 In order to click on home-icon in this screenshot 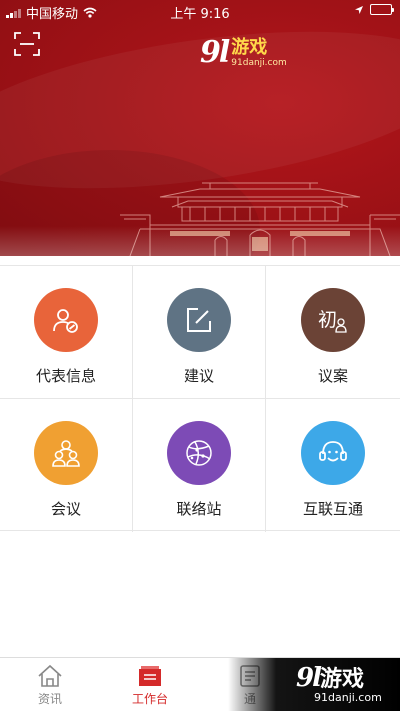, I will do `click(50, 675)`.